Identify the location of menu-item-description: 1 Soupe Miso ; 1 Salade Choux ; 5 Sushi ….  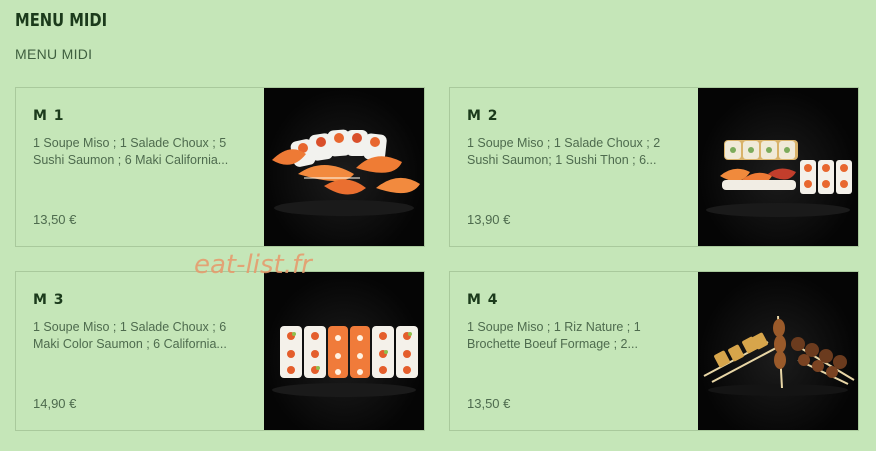
(131, 151).